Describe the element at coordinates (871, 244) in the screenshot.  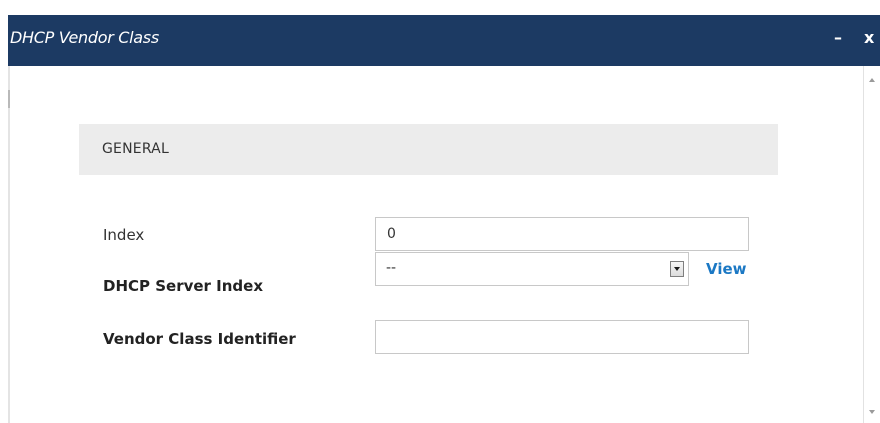
I see `vertical-scrollbar` at that location.